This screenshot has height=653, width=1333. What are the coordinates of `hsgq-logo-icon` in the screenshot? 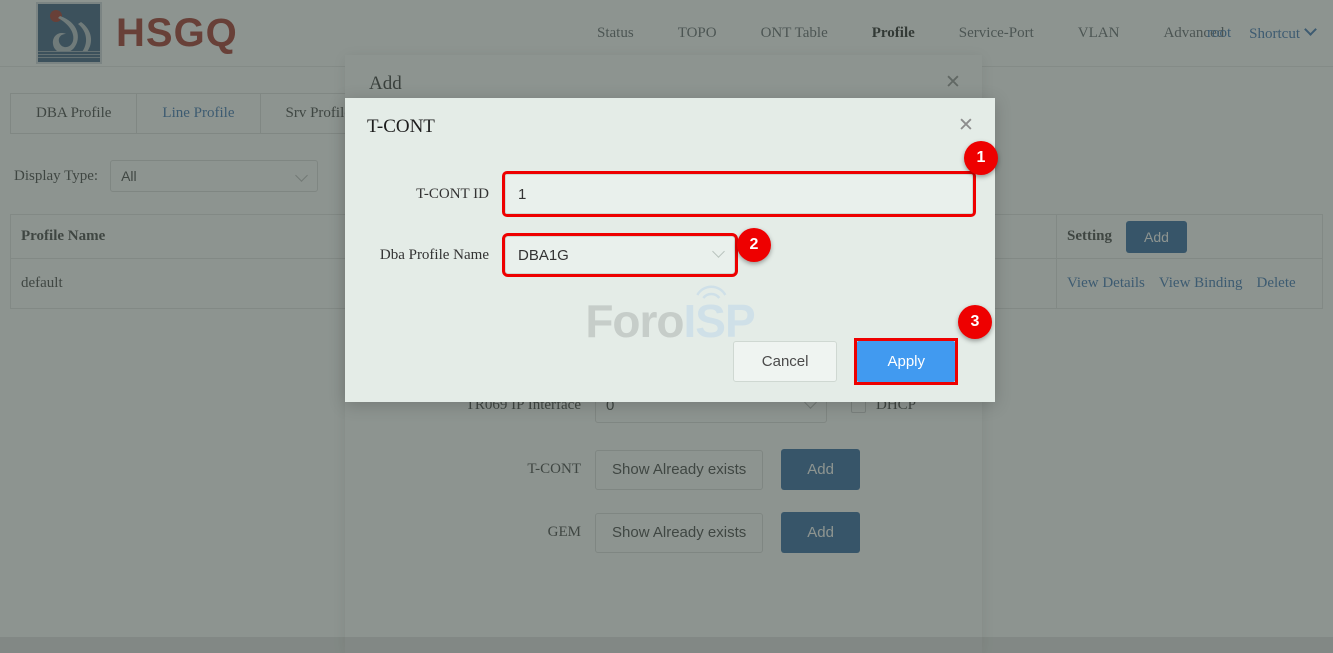 It's located at (69, 33).